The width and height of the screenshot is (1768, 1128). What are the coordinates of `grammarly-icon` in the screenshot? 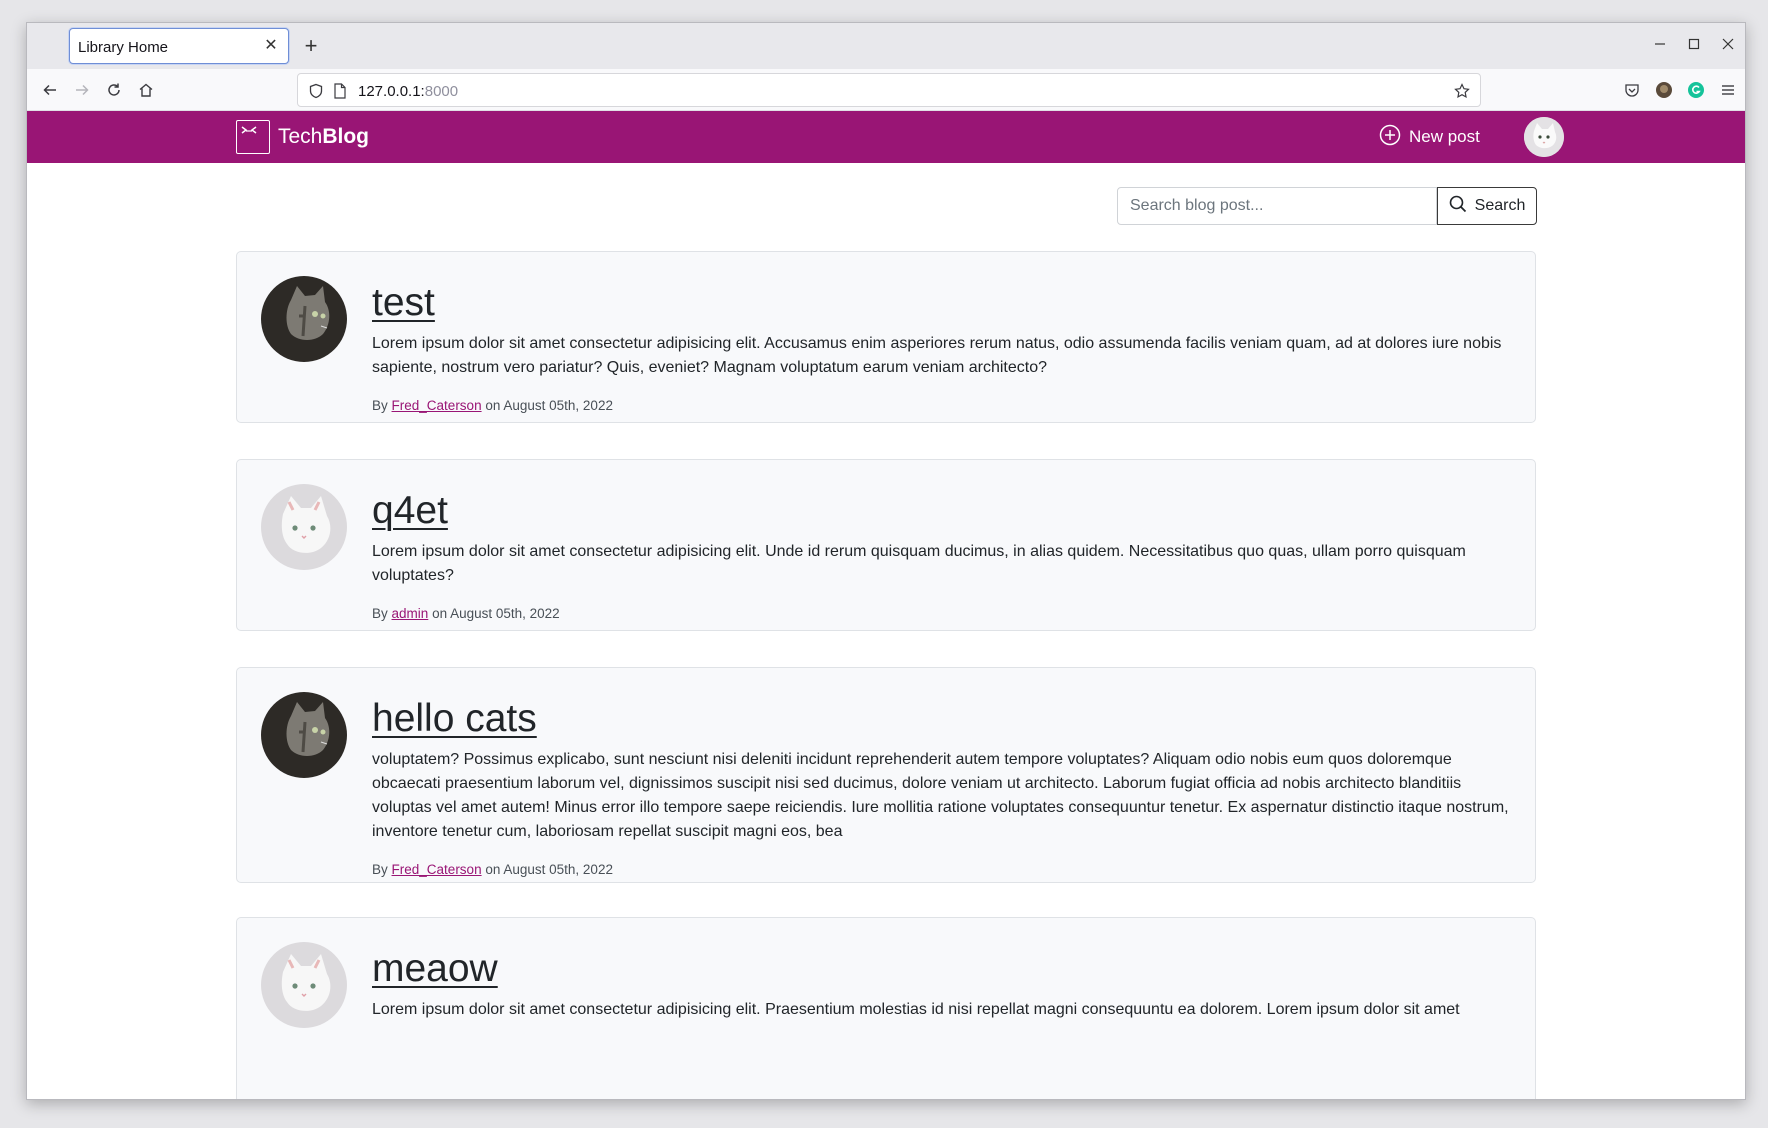 It's located at (1696, 90).